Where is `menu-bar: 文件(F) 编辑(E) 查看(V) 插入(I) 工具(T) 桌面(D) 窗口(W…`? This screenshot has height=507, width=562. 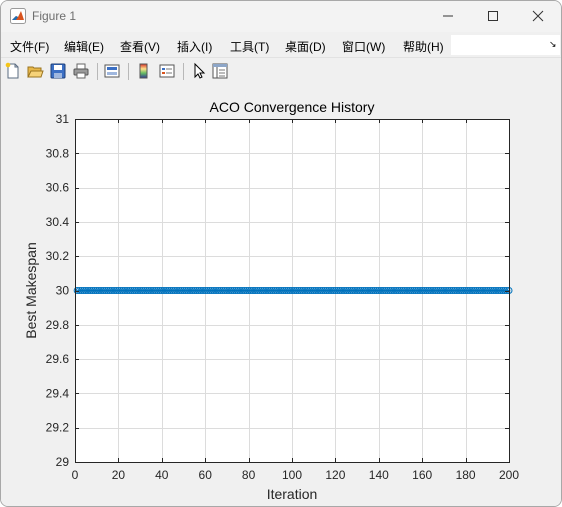
menu-bar: 文件(F) 编辑(E) 查看(V) 插入(I) 工具(T) 桌面(D) 窗口(W… is located at coordinates (281, 44).